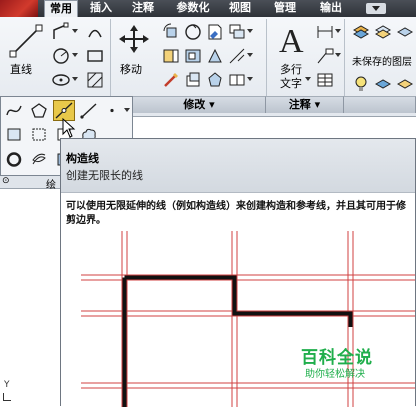  Describe the element at coordinates (291, 83) in the screenshot. I see `mtext-label-2: 文字` at that location.